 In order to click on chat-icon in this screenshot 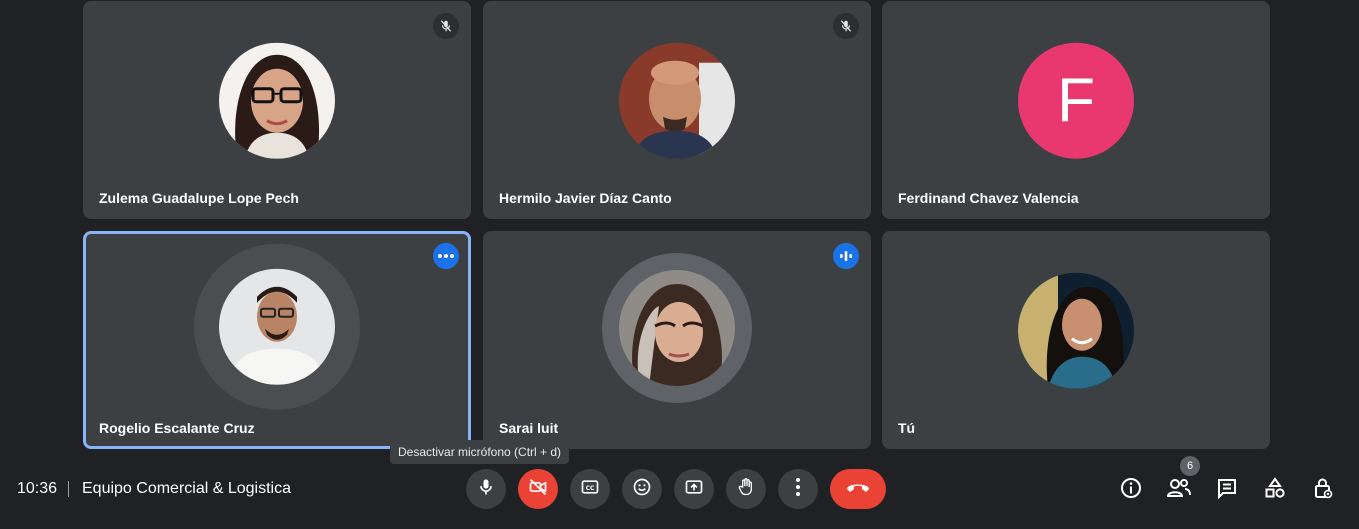, I will do `click(1227, 490)`.